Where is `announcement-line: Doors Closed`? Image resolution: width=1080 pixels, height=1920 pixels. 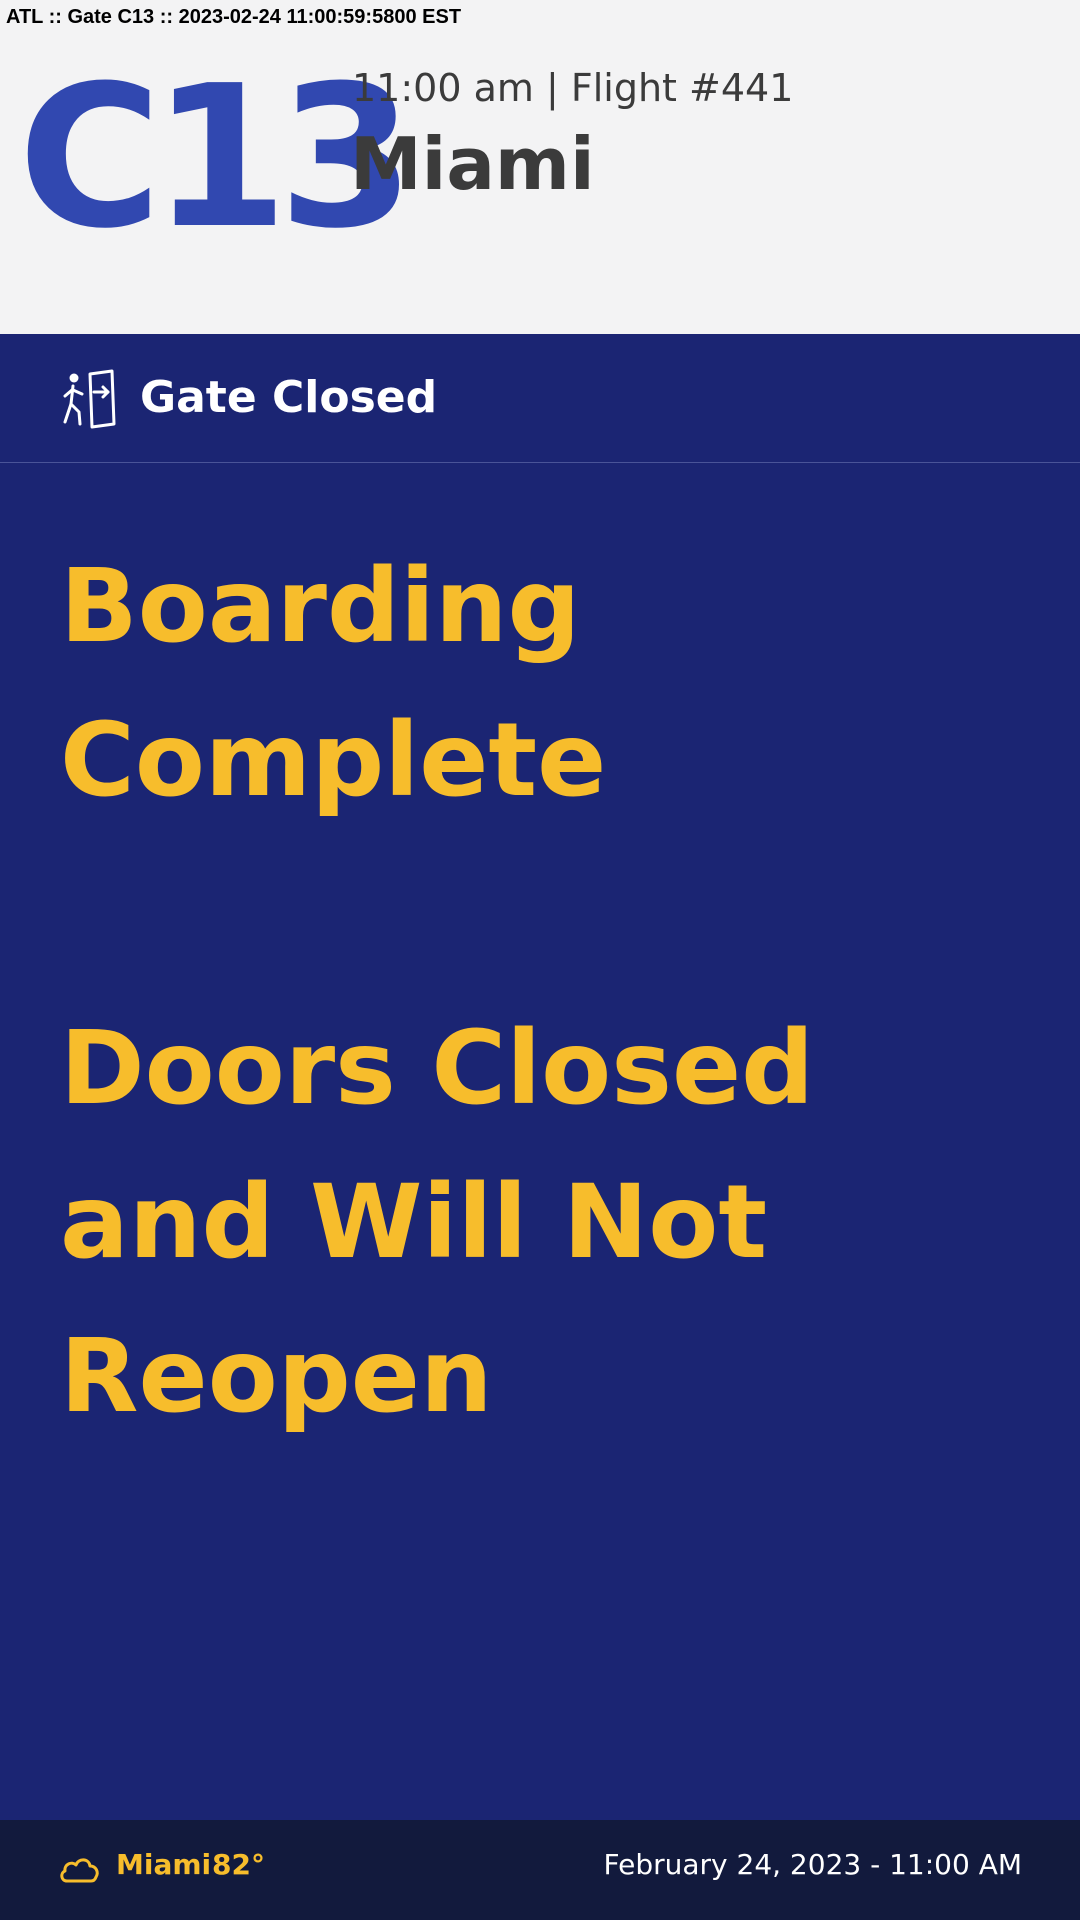 announcement-line: Doors Closed is located at coordinates (437, 1068).